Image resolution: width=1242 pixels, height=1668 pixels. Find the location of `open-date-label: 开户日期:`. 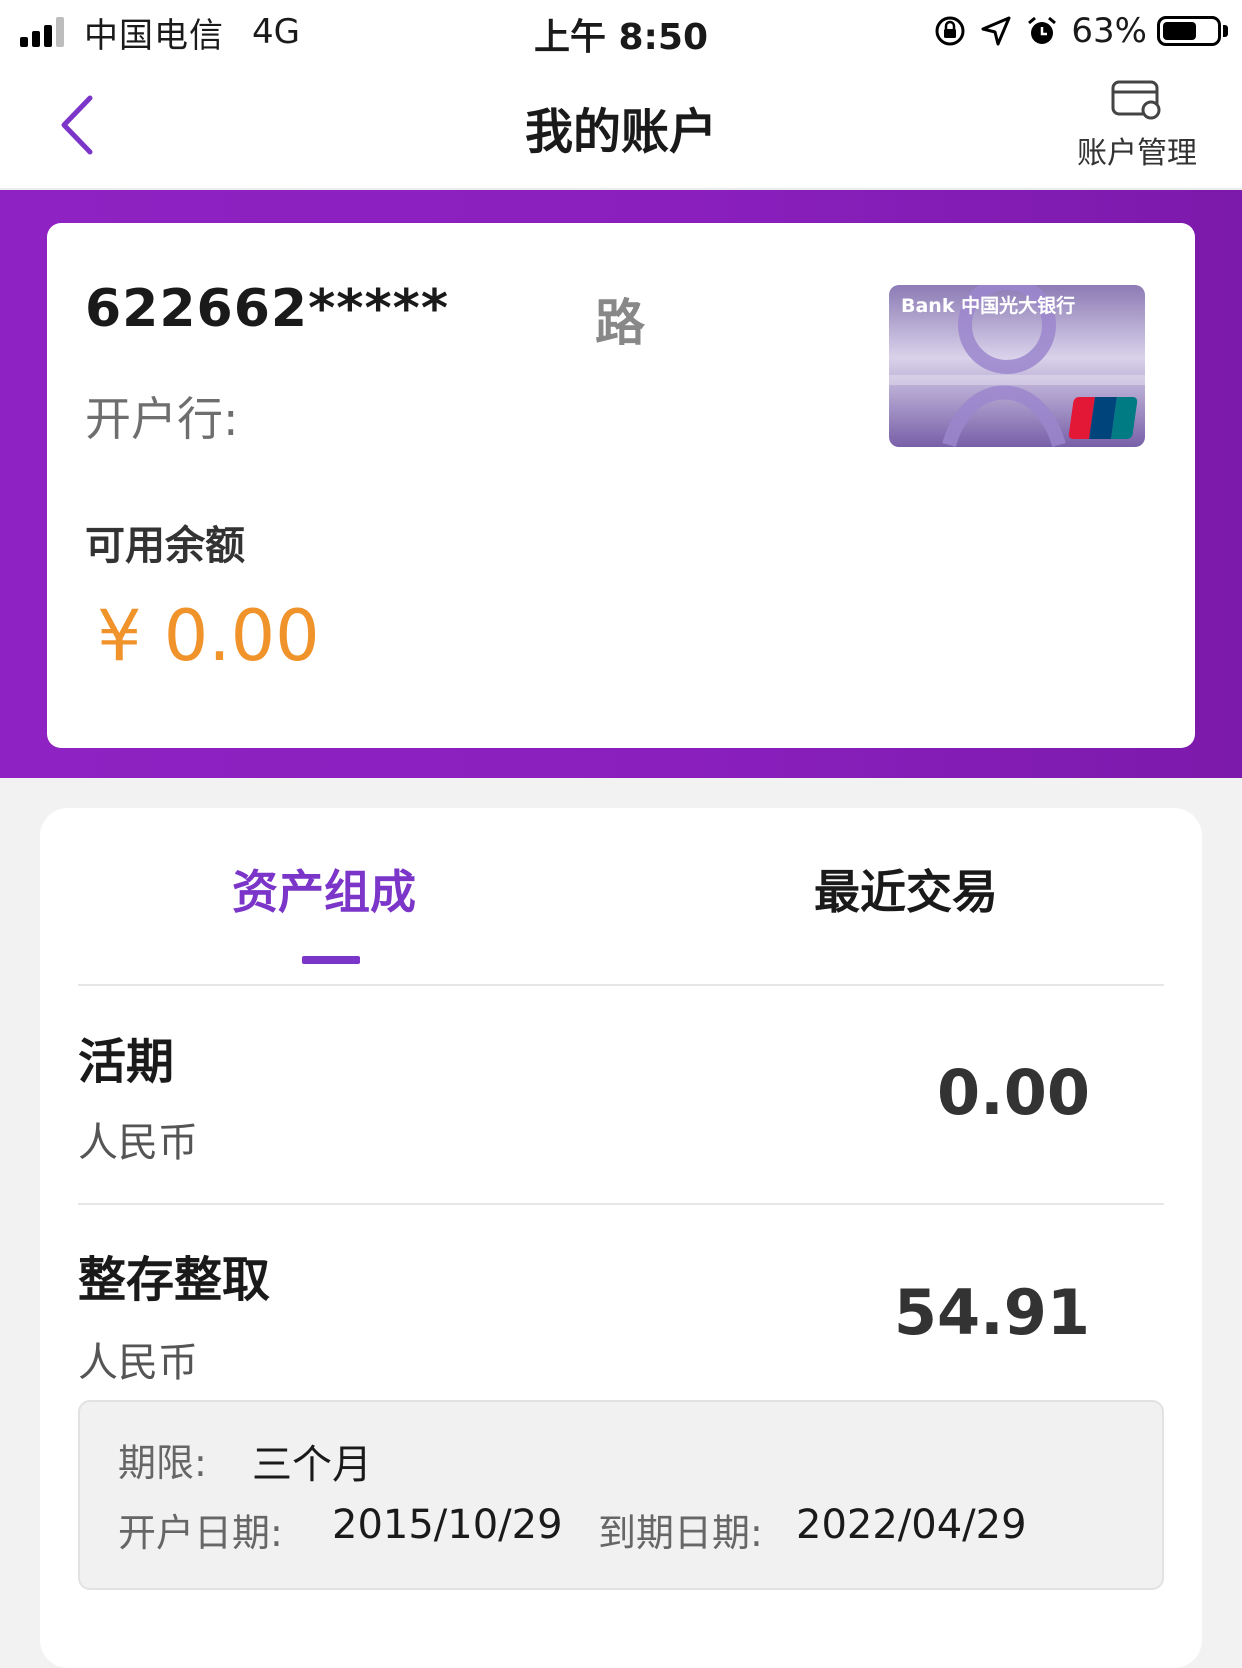

open-date-label: 开户日期: is located at coordinates (200, 1533).